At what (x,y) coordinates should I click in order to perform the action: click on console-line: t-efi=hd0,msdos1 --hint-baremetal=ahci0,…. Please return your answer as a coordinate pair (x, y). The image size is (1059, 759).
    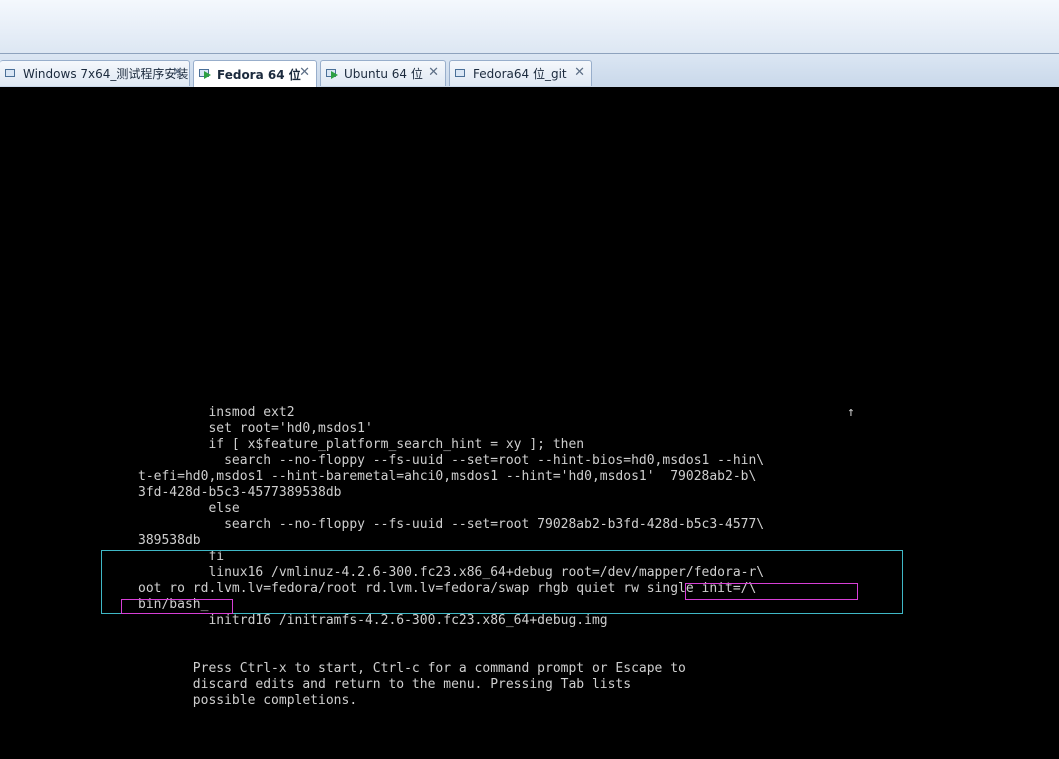
    Looking at the image, I should click on (447, 476).